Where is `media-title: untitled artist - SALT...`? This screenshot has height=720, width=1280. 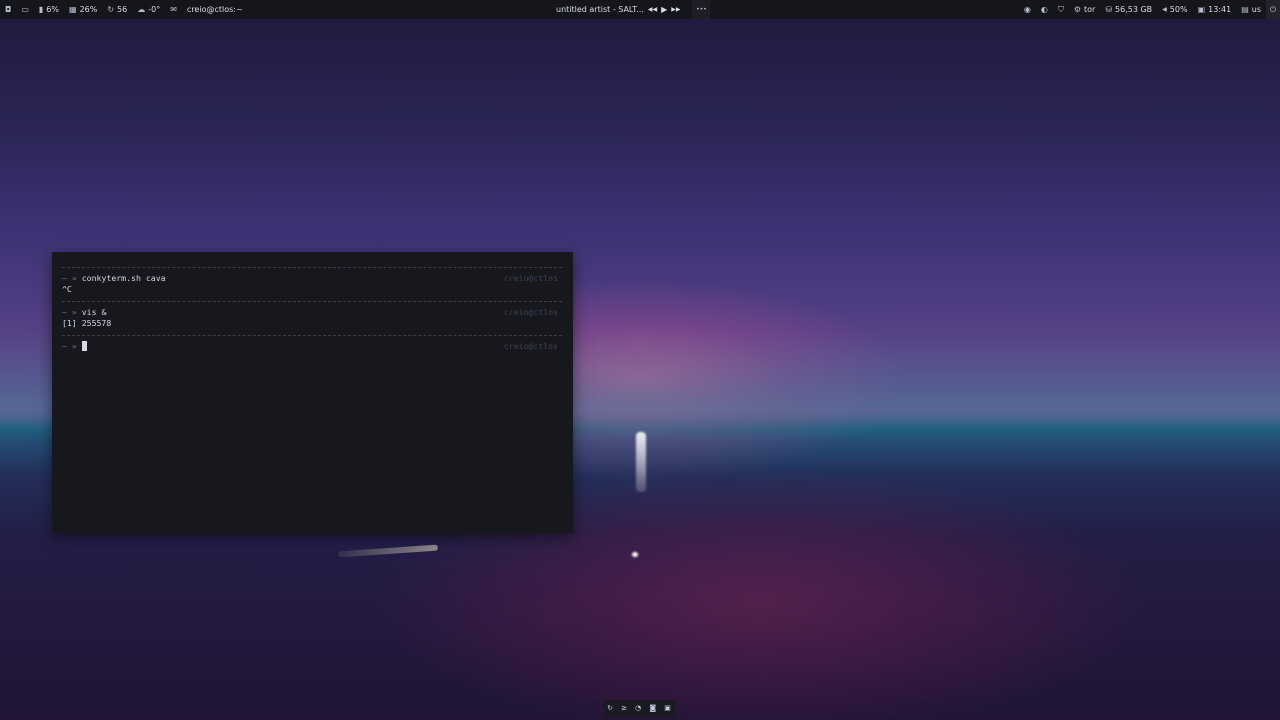
media-title: untitled artist - SALT... is located at coordinates (600, 9).